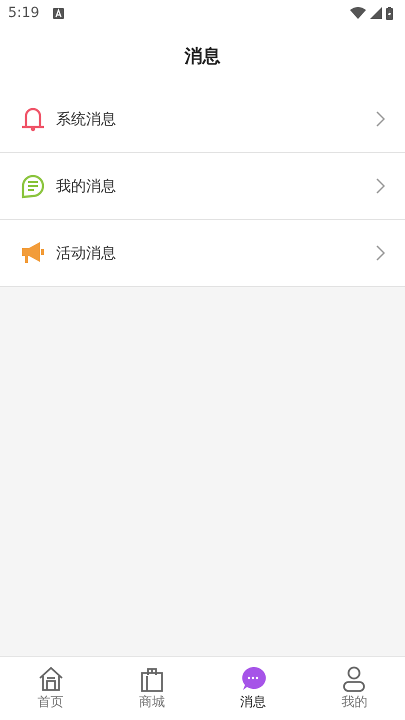 The image size is (405, 720). What do you see at coordinates (24, 13) in the screenshot?
I see `status-time: 5:19` at bounding box center [24, 13].